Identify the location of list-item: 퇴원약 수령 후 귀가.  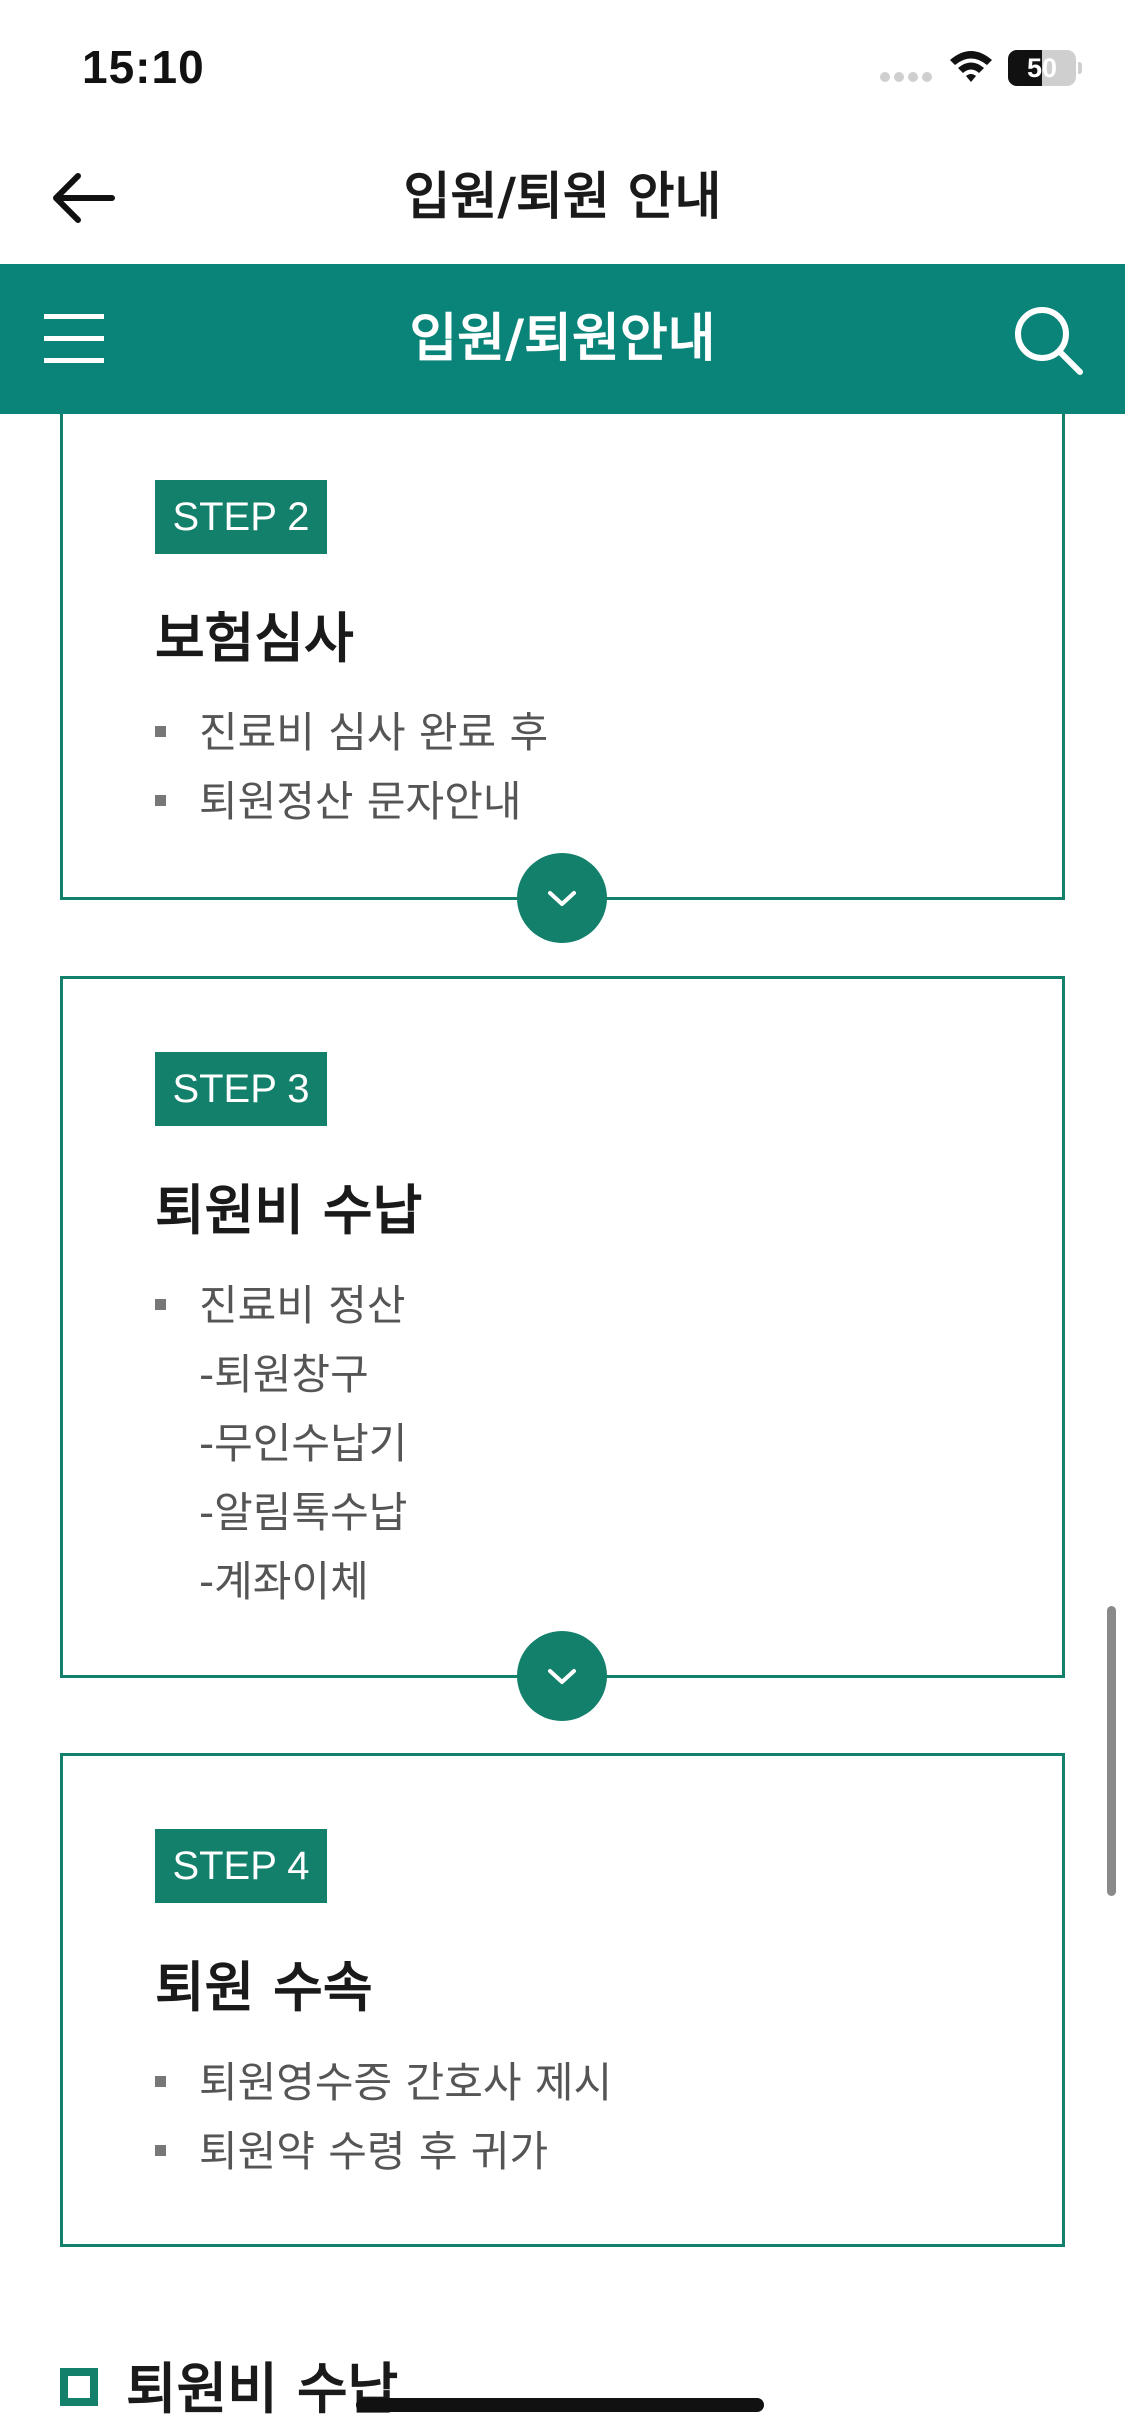
(383, 2151).